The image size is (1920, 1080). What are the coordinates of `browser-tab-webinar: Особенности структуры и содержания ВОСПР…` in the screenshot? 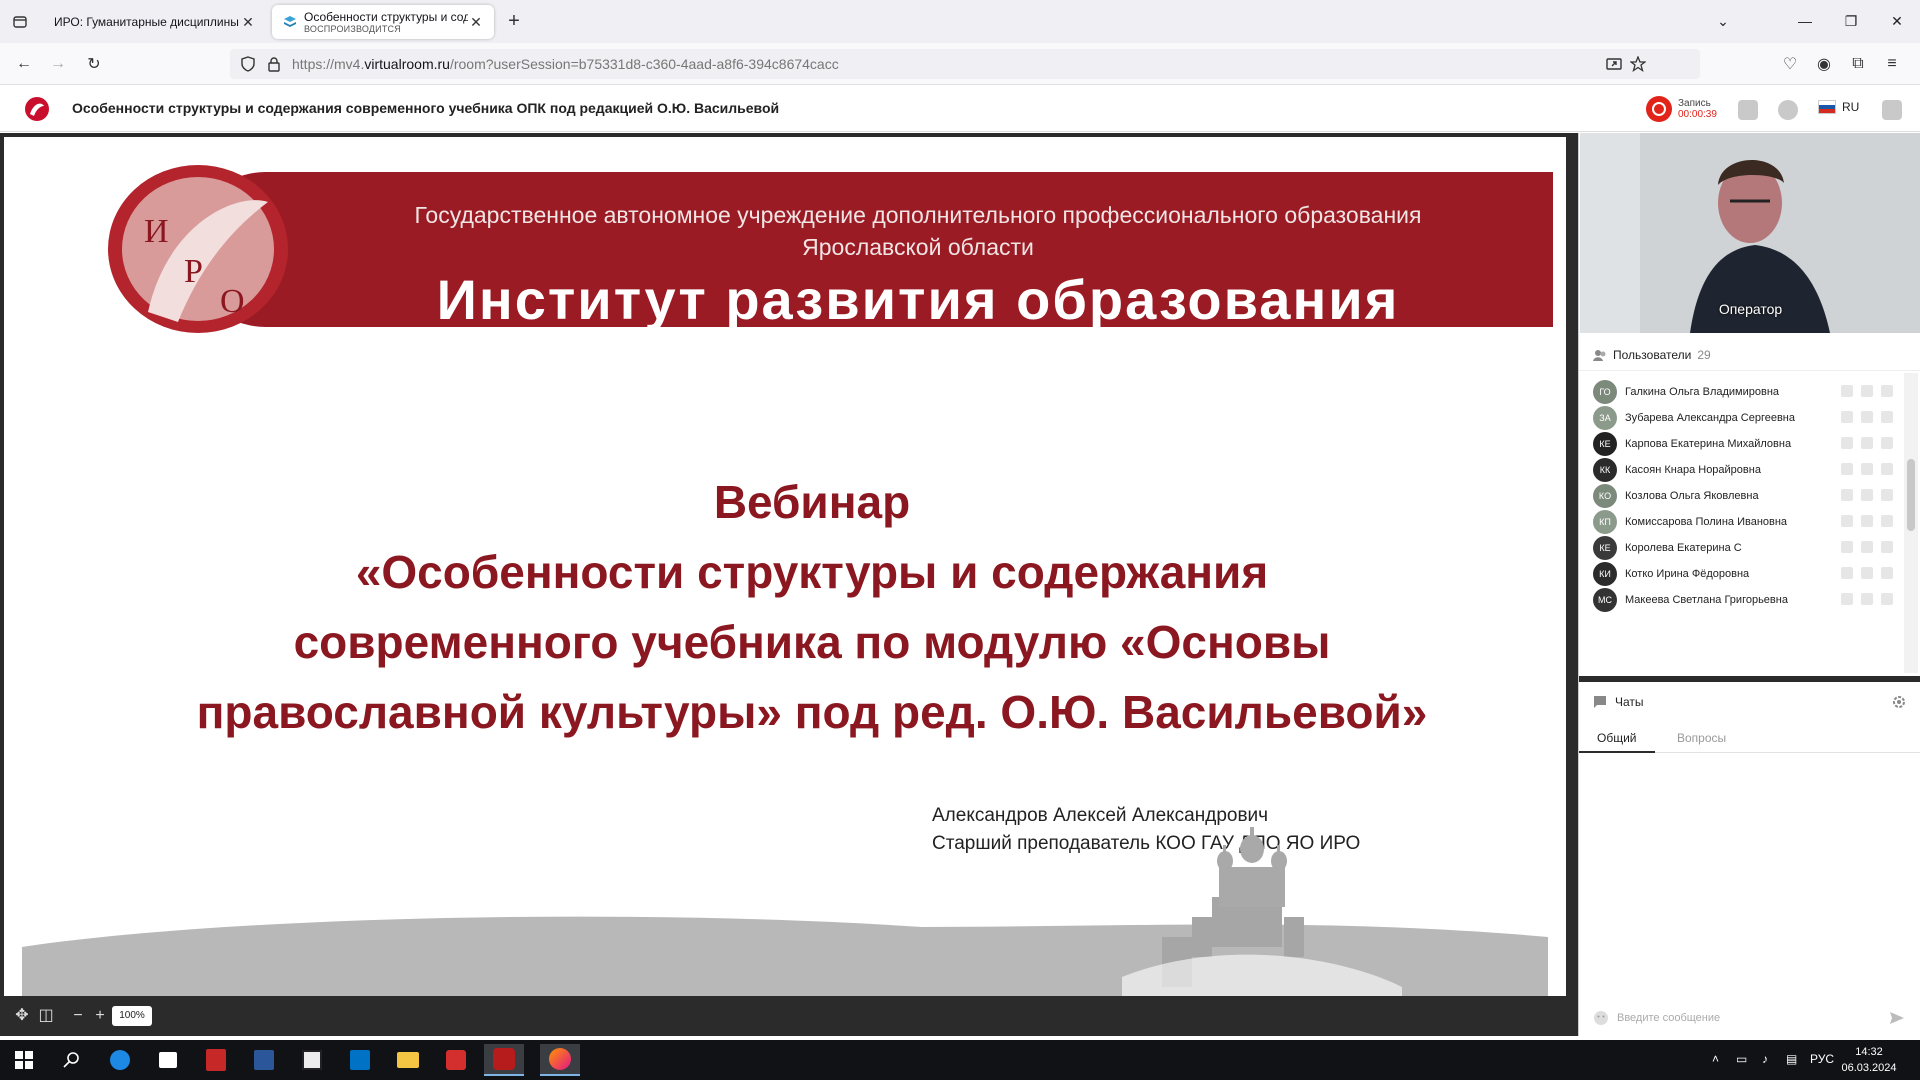 It's located at (383, 22).